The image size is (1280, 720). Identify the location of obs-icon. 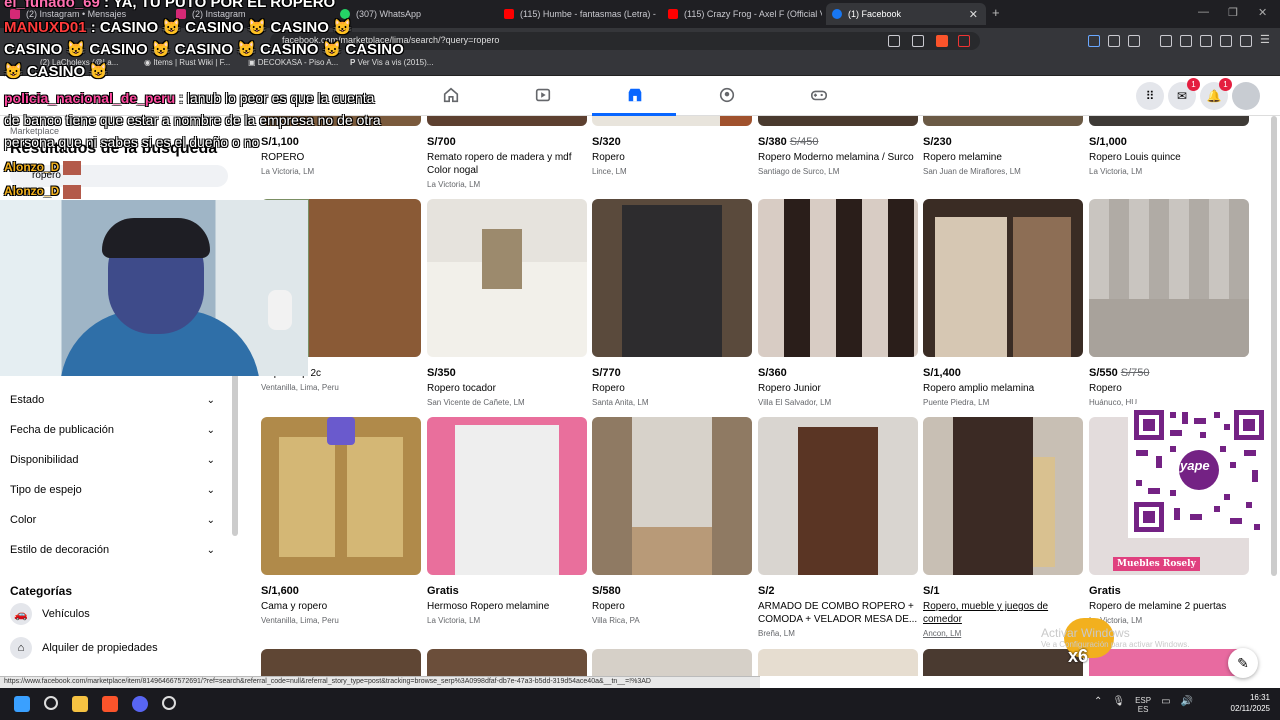
(169, 703).